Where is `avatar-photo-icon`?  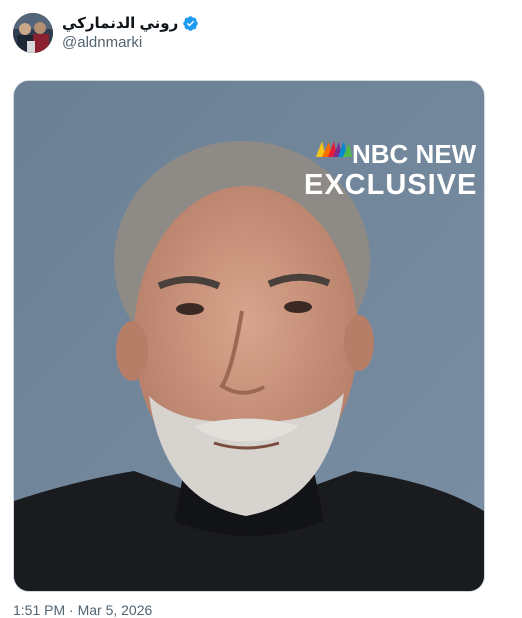
avatar-photo-icon is located at coordinates (33, 33).